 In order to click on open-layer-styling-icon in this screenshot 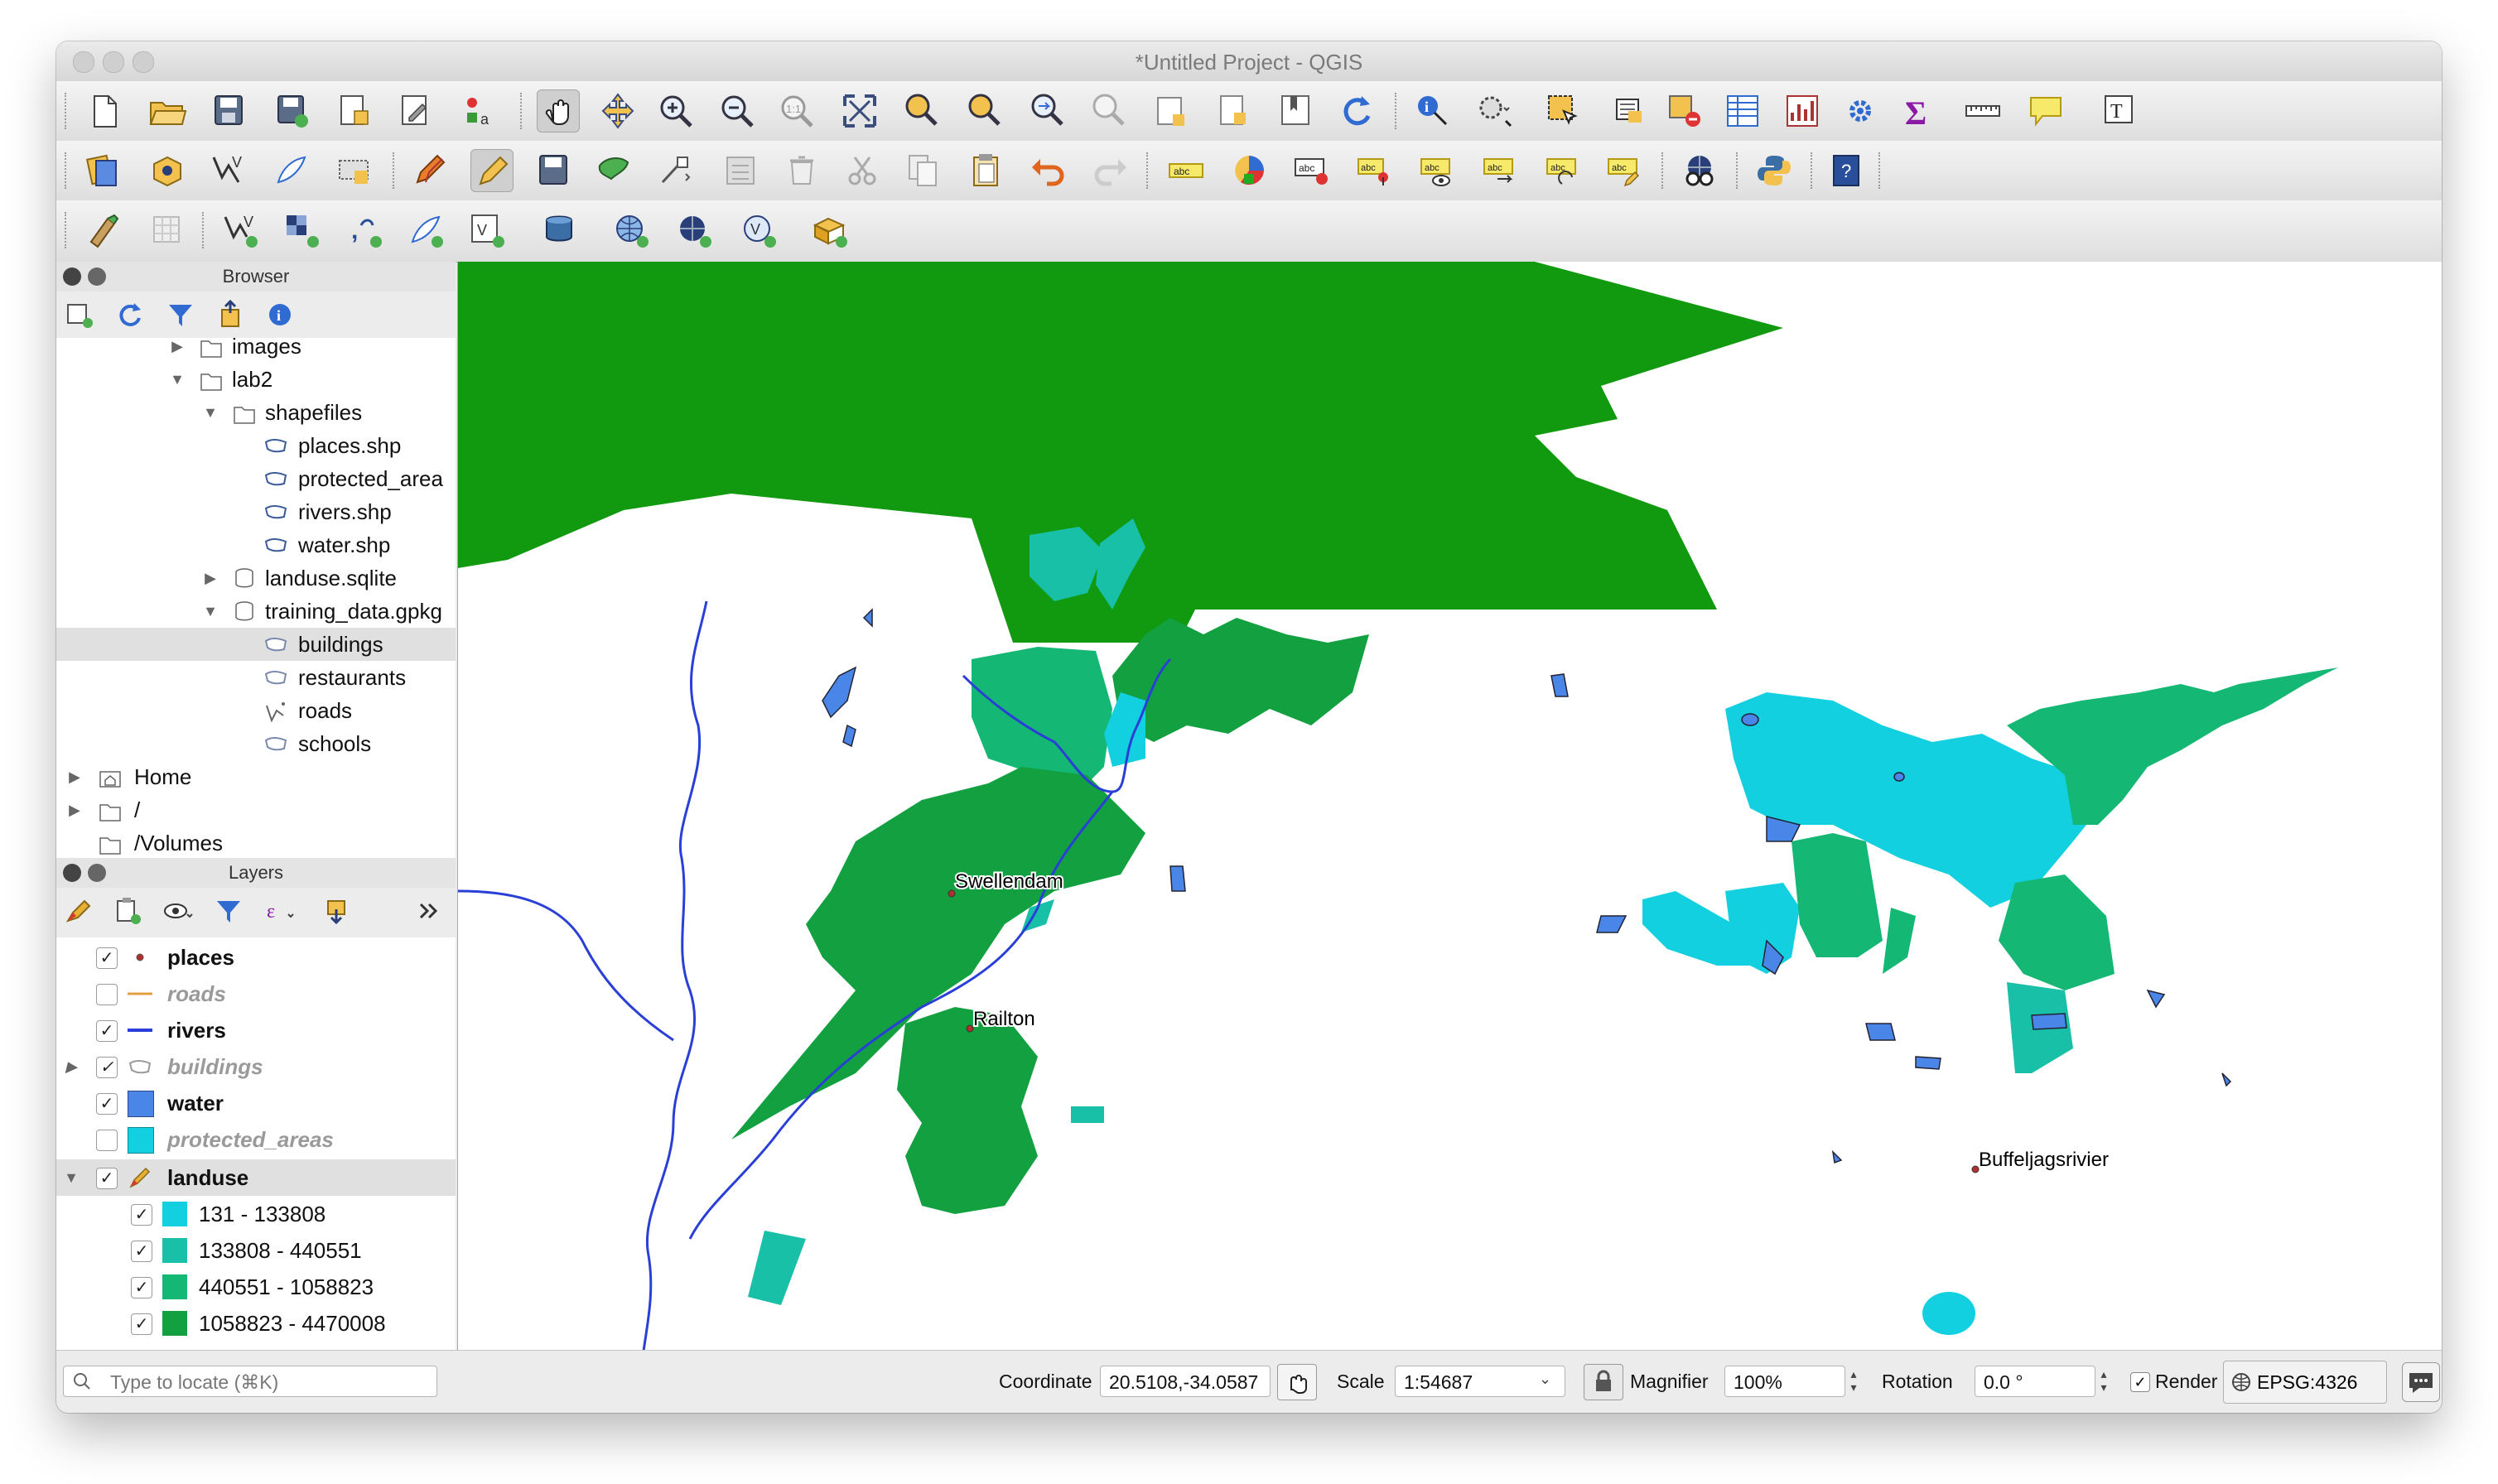, I will do `click(79, 911)`.